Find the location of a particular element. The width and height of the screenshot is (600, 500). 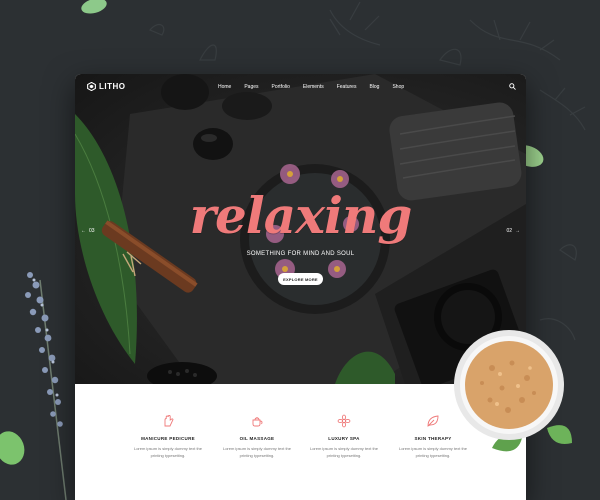

nav-item-elements: Elements is located at coordinates (313, 87).